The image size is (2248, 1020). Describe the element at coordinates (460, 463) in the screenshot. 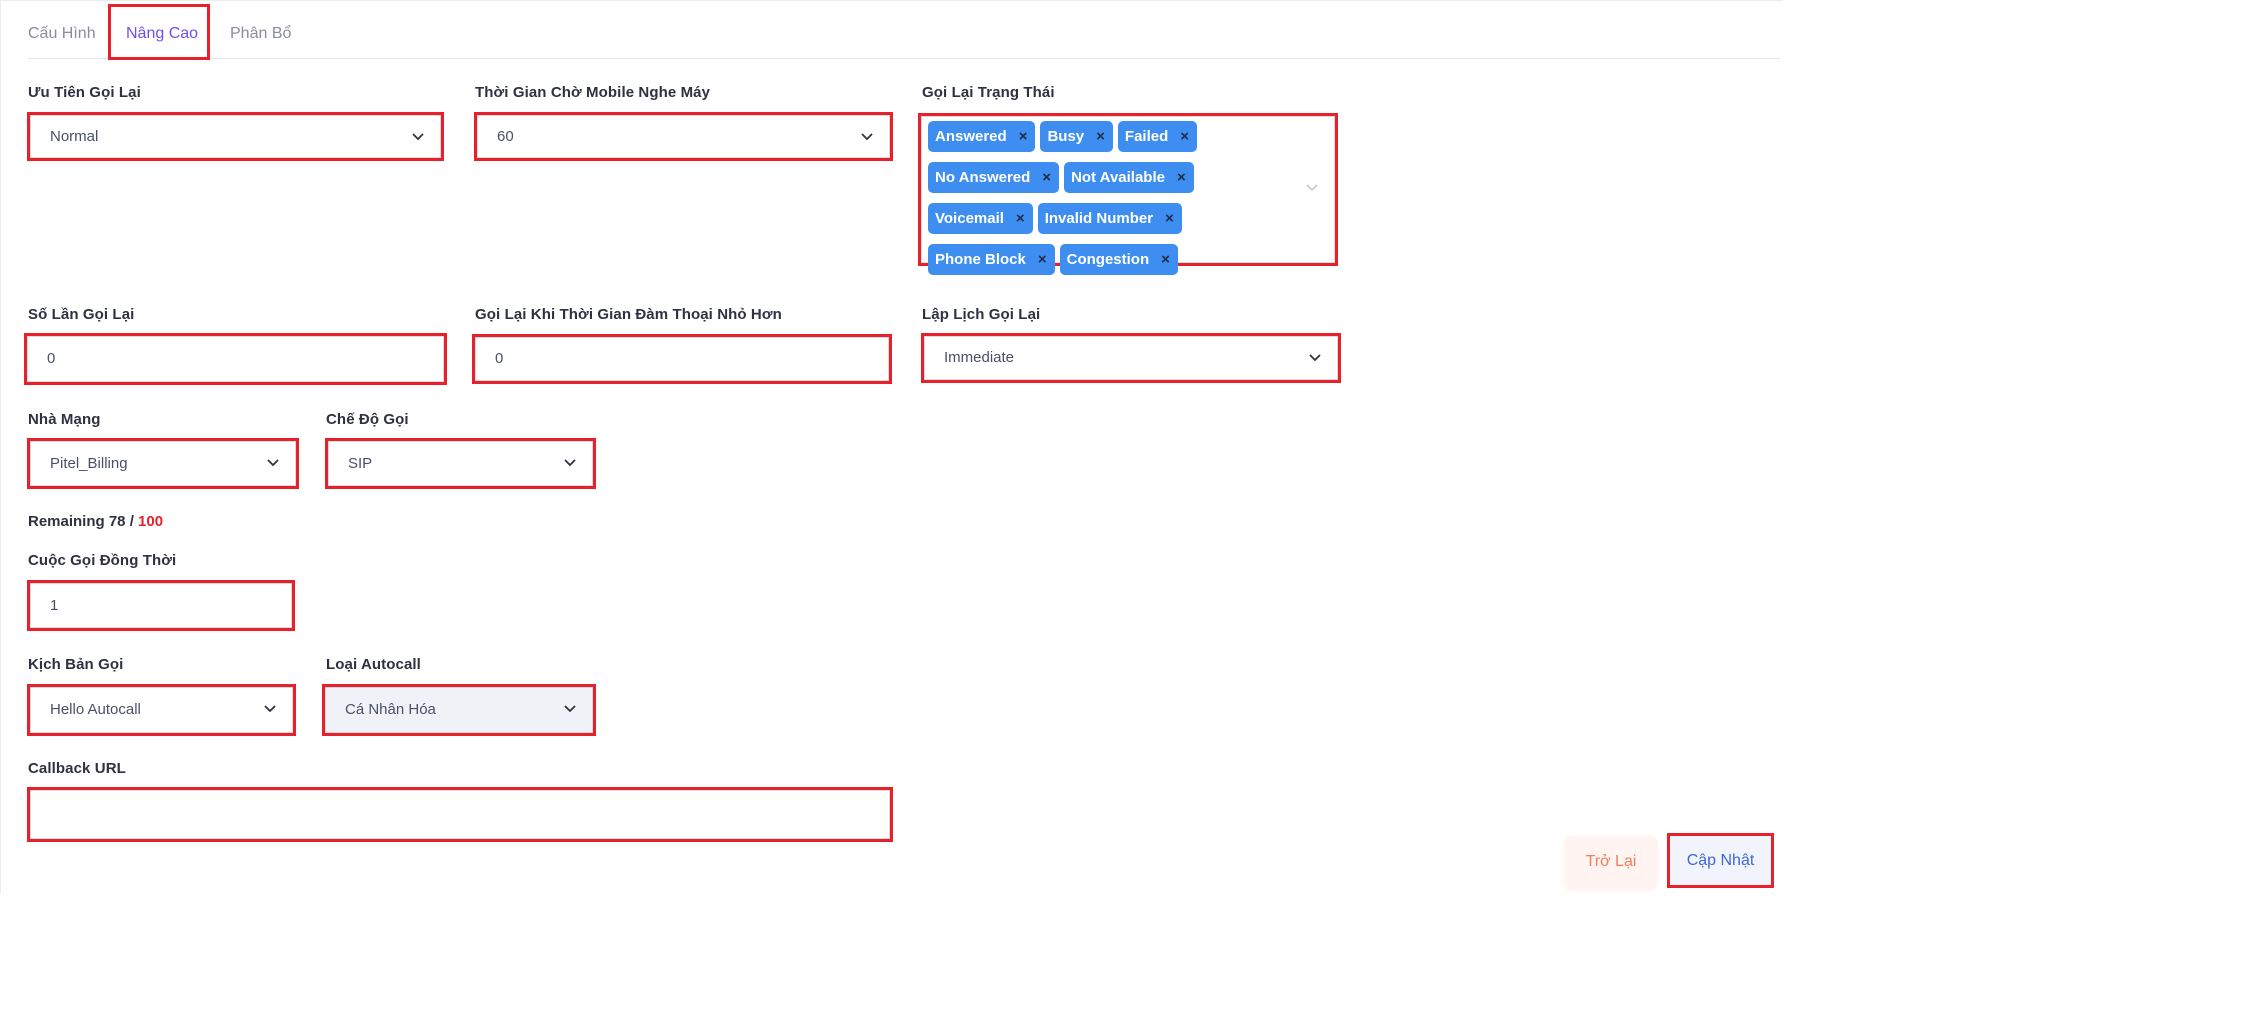

I see `call-mode-select: SIP` at that location.